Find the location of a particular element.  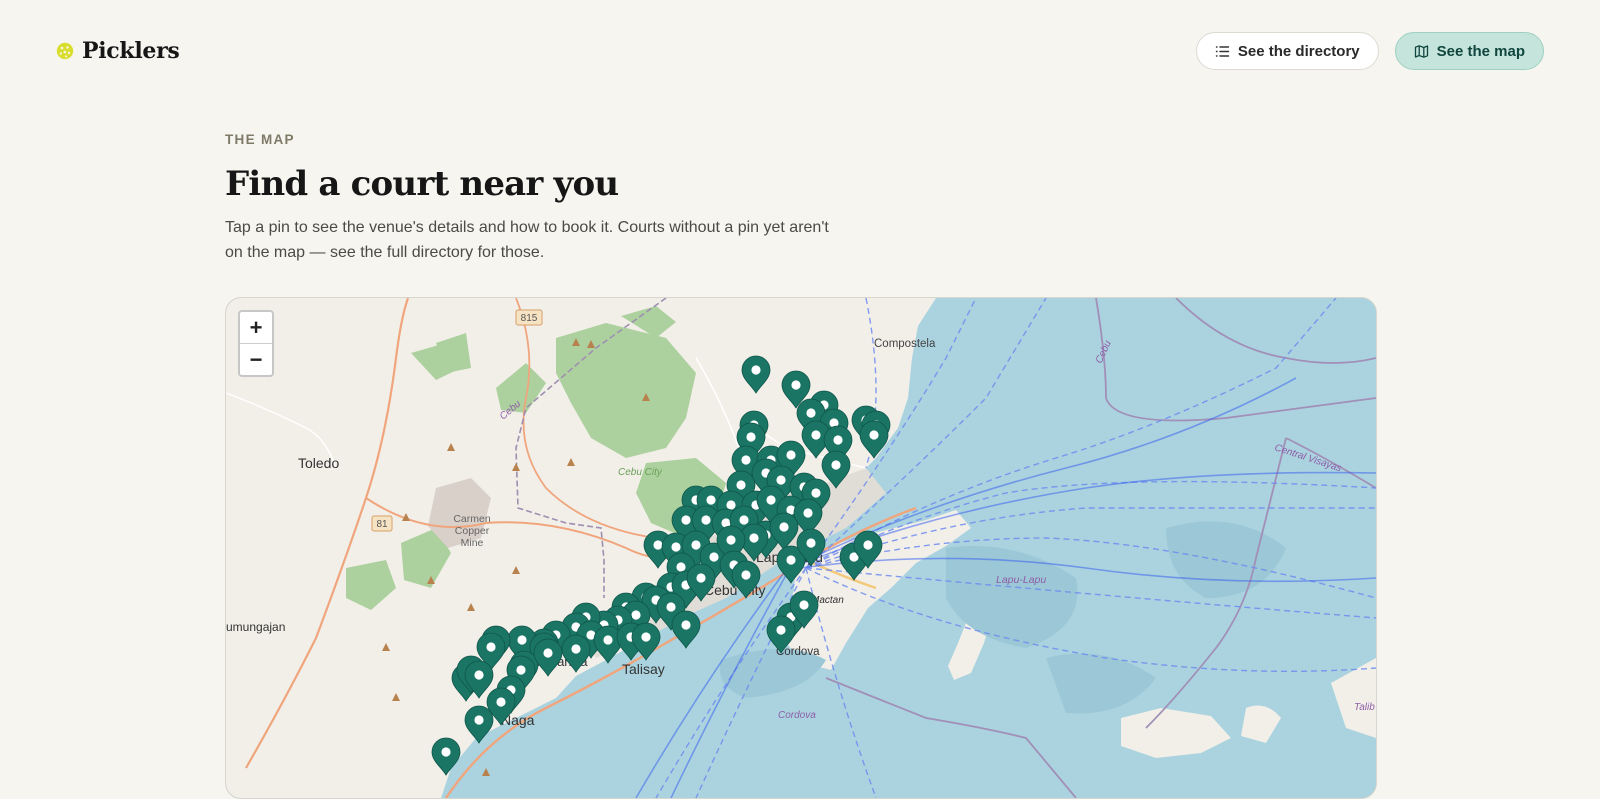

label-lapu-lapu-district: Lapu-Lapu is located at coordinates (1021, 580).